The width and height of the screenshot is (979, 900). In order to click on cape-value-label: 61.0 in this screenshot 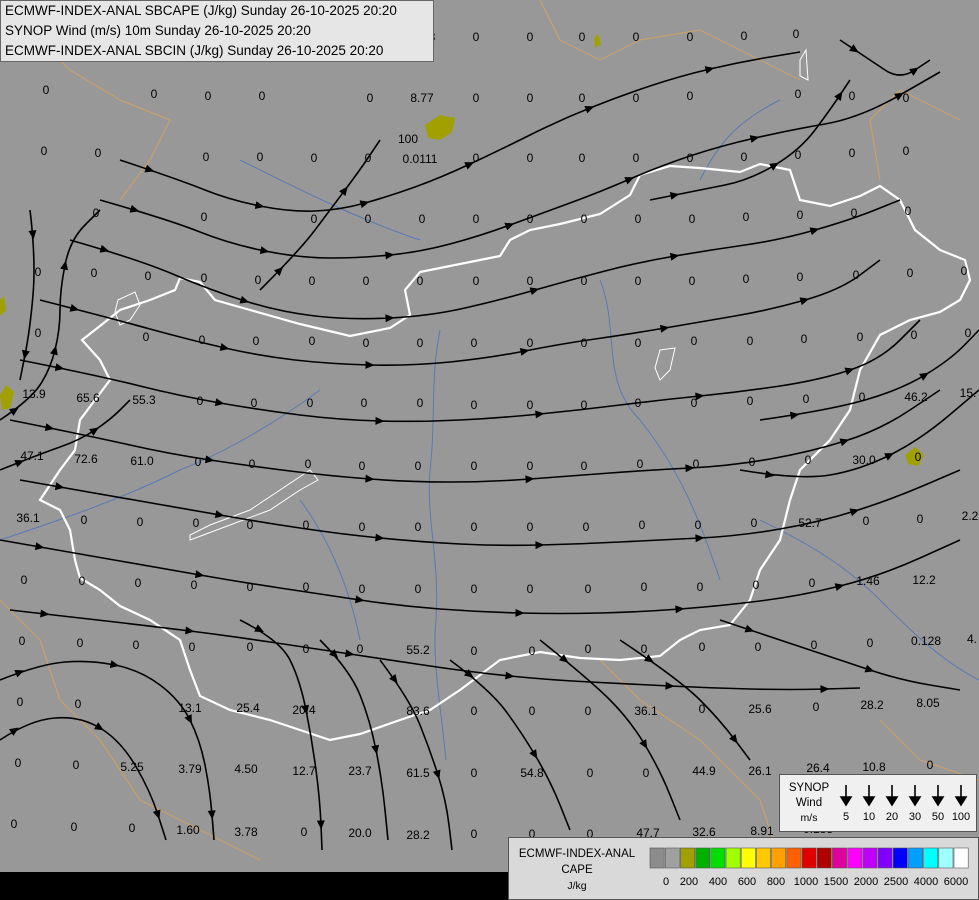, I will do `click(142, 461)`.